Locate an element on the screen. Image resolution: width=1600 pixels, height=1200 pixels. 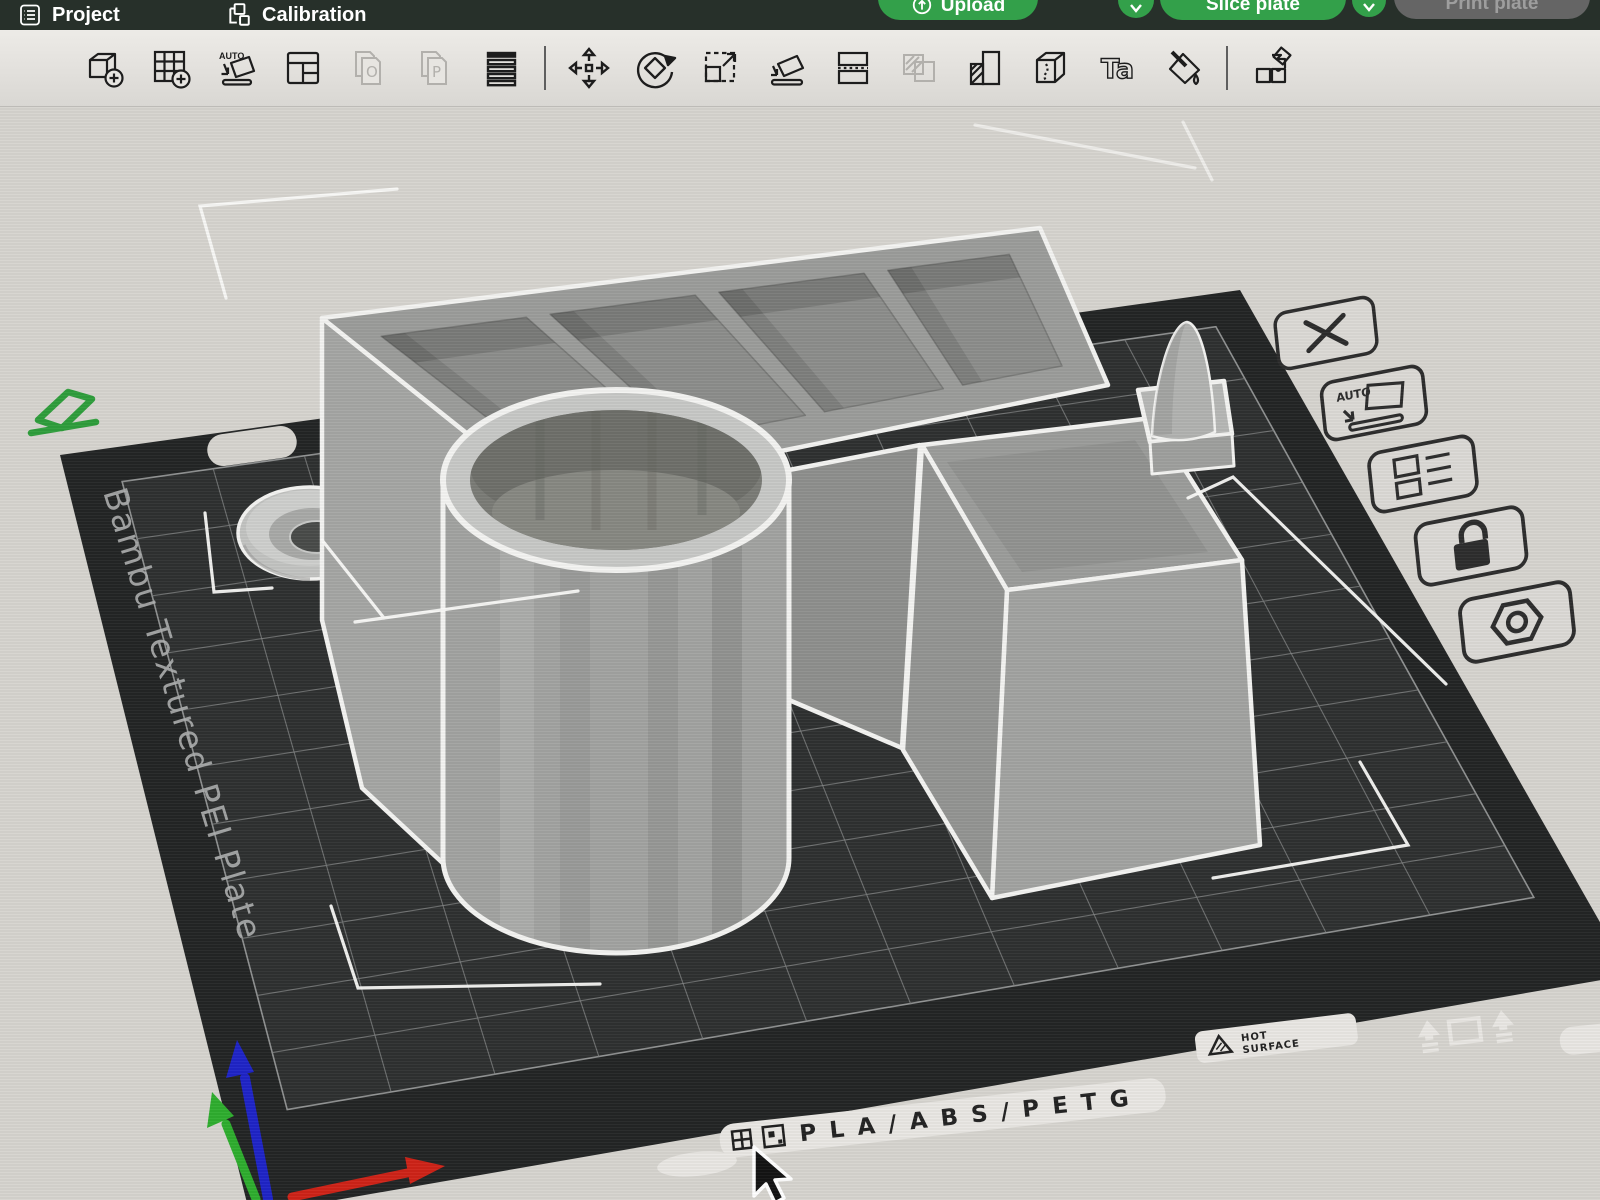
delete-all-plate-button is located at coordinates (1326, 333).